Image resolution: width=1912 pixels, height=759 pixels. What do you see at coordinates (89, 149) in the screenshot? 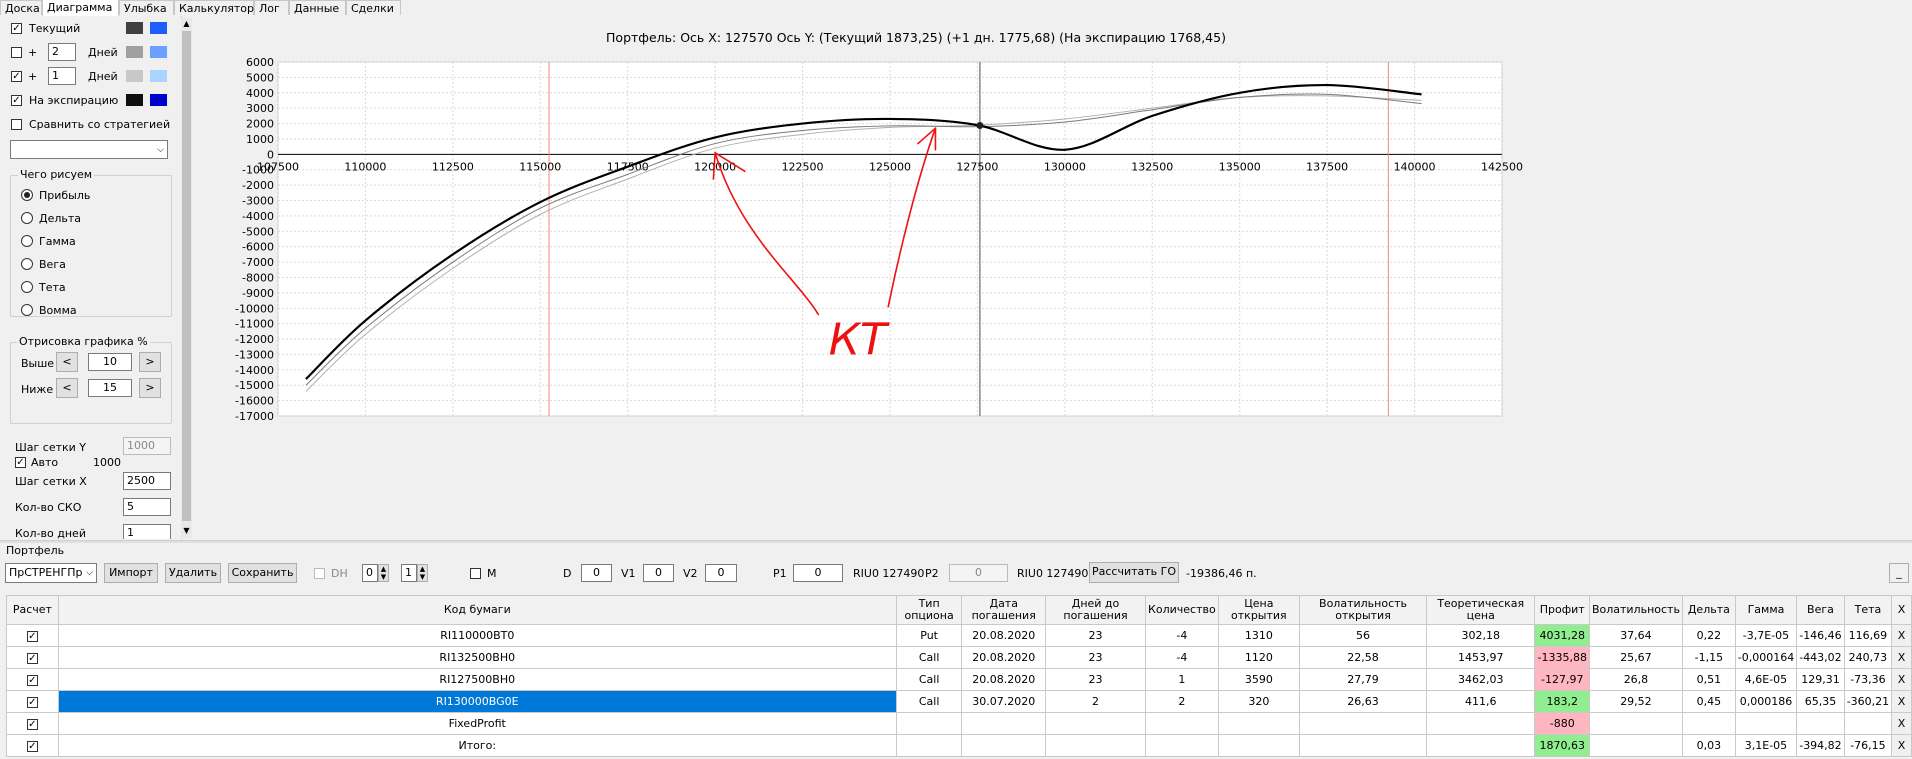
I see `strategy-dropdown: ⌵` at bounding box center [89, 149].